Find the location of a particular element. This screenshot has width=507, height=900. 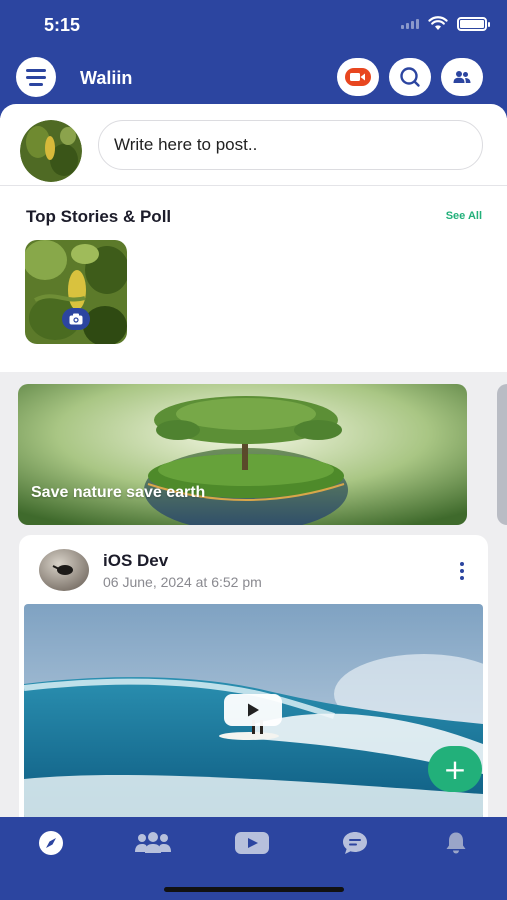

menu-button is located at coordinates (36, 77).